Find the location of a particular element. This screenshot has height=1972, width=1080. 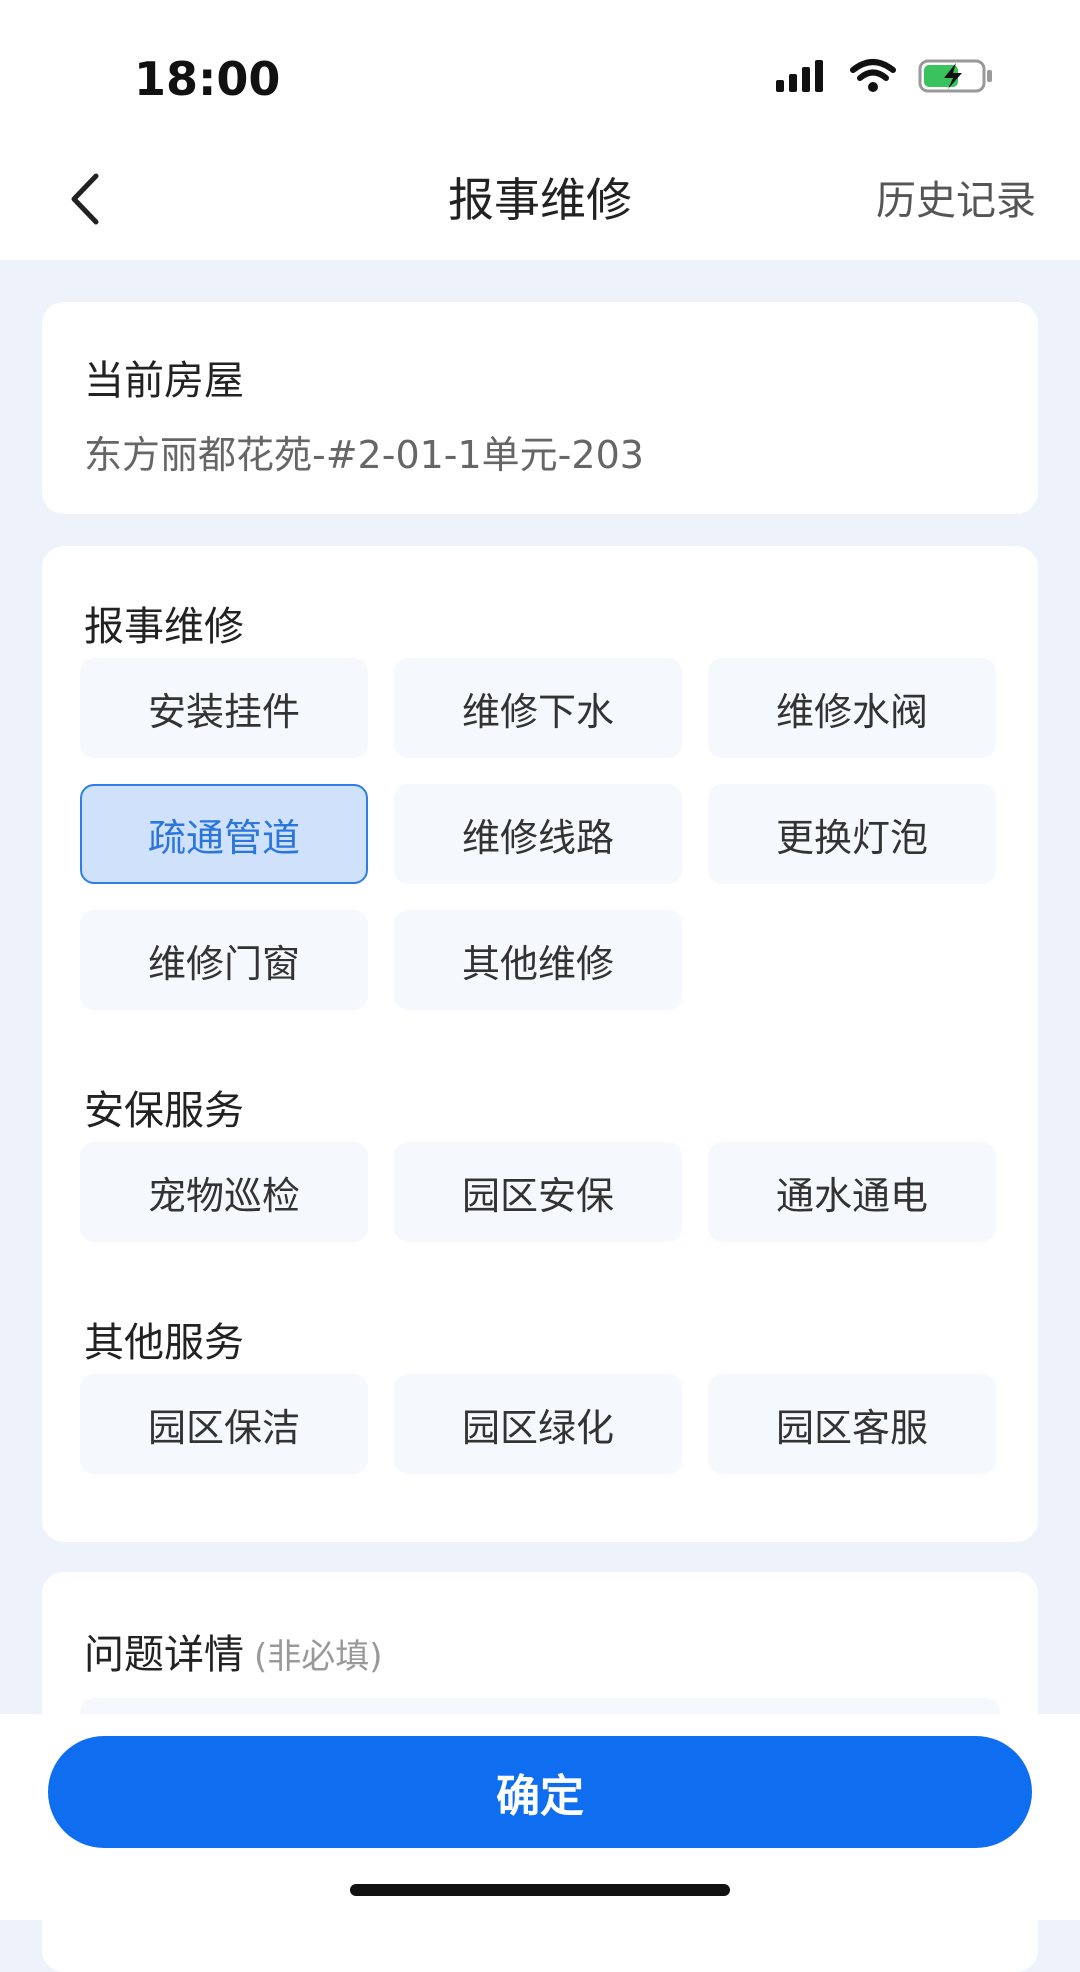

chip-water-power: 通水通电 is located at coordinates (852, 1192).